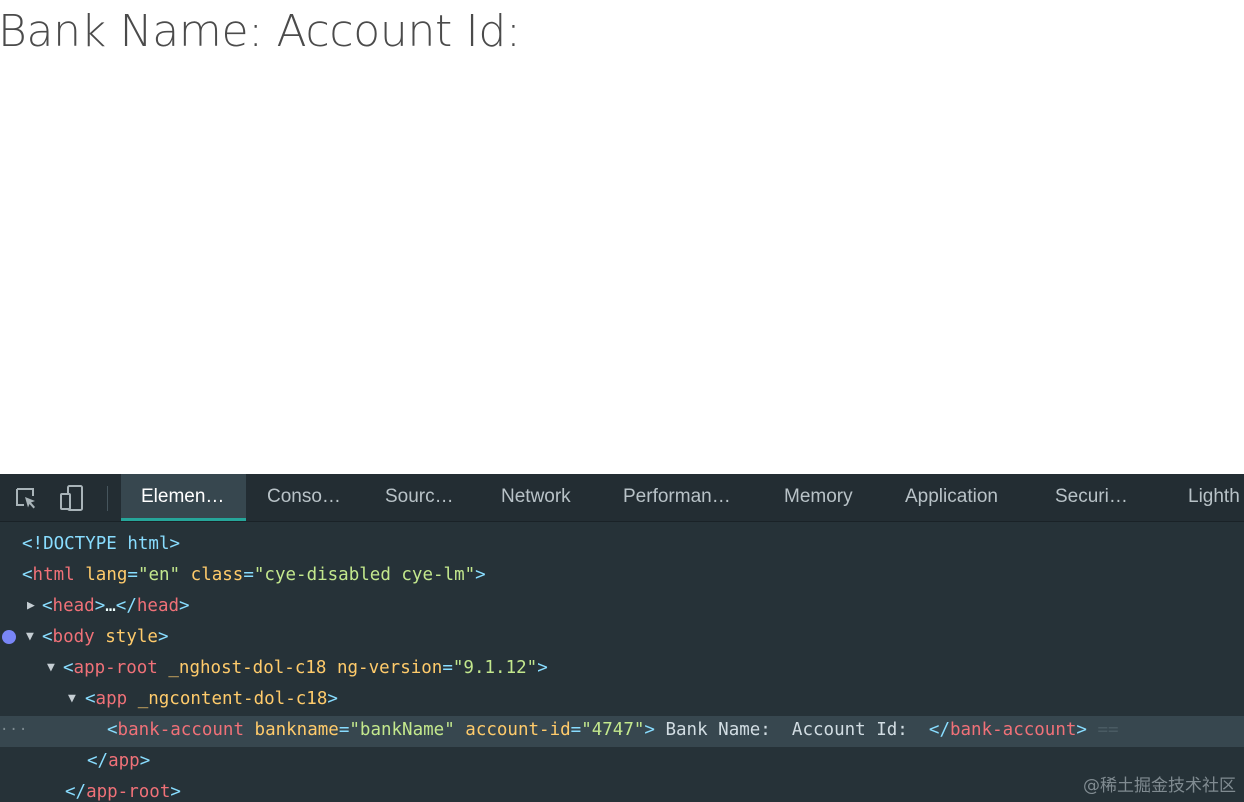 This screenshot has width=1244, height=802. Describe the element at coordinates (107, 498) in the screenshot. I see `toolbar-divider` at that location.